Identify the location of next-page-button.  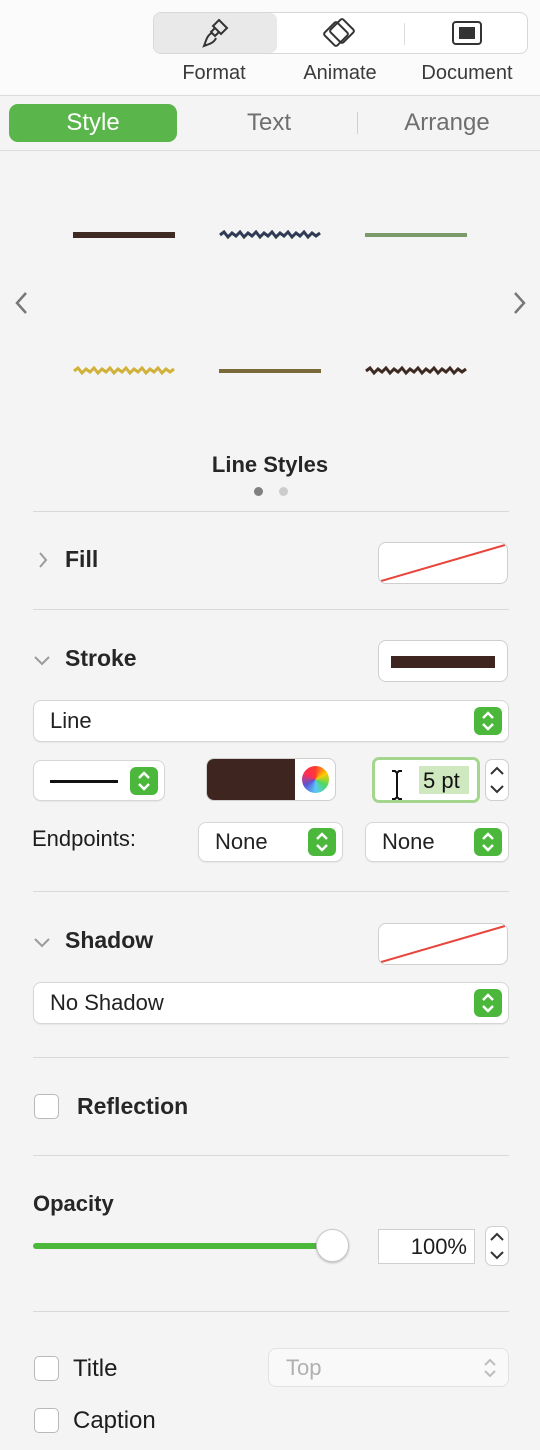
(519, 303).